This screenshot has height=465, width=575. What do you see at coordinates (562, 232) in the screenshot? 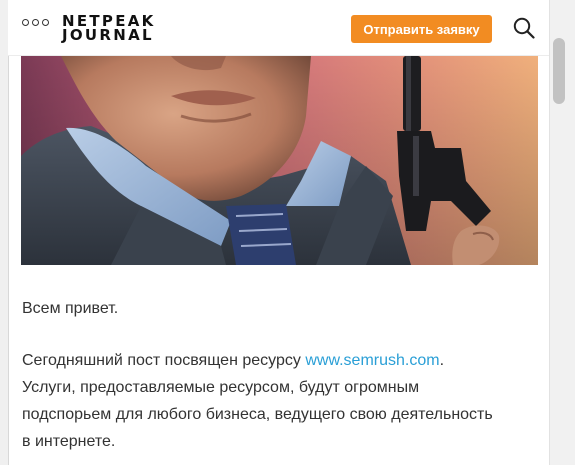
I see `vertical-scrollbar` at bounding box center [562, 232].